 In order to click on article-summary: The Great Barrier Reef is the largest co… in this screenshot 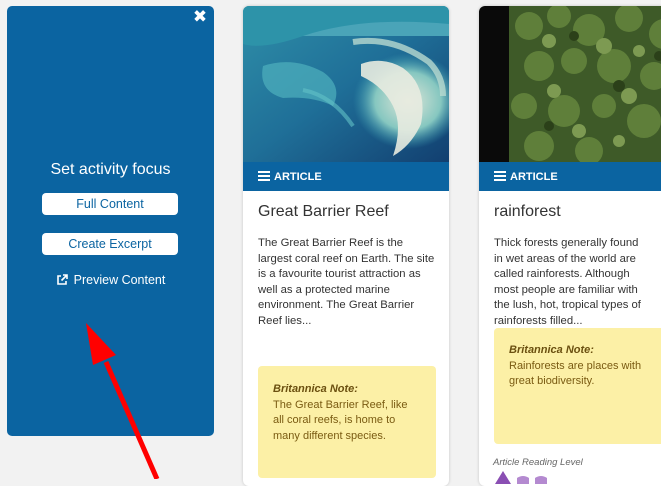, I will do `click(346, 282)`.